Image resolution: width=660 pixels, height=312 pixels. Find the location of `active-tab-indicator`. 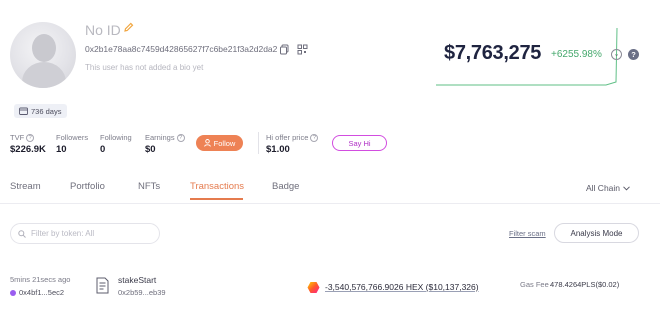

active-tab-indicator is located at coordinates (216, 199).